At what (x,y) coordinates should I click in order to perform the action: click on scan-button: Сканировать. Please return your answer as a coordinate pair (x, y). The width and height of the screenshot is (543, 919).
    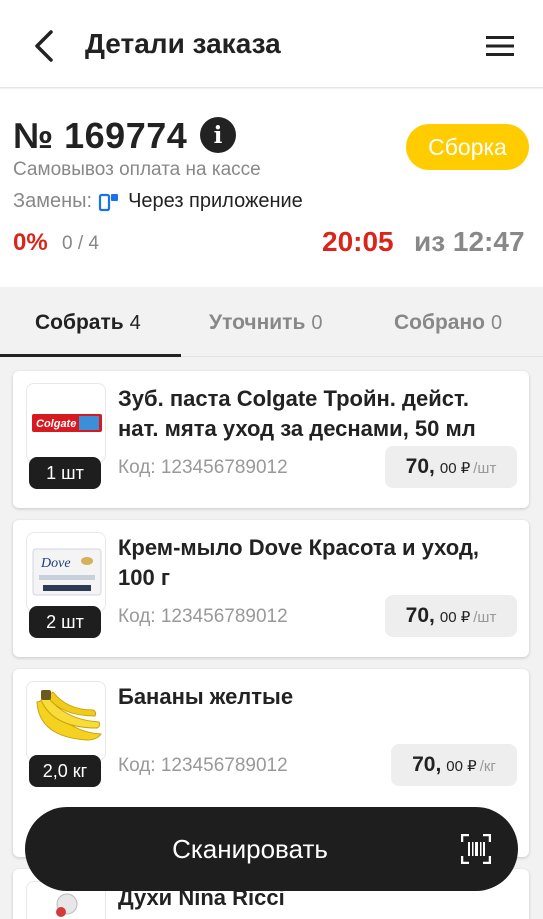
    Looking at the image, I should click on (271, 849).